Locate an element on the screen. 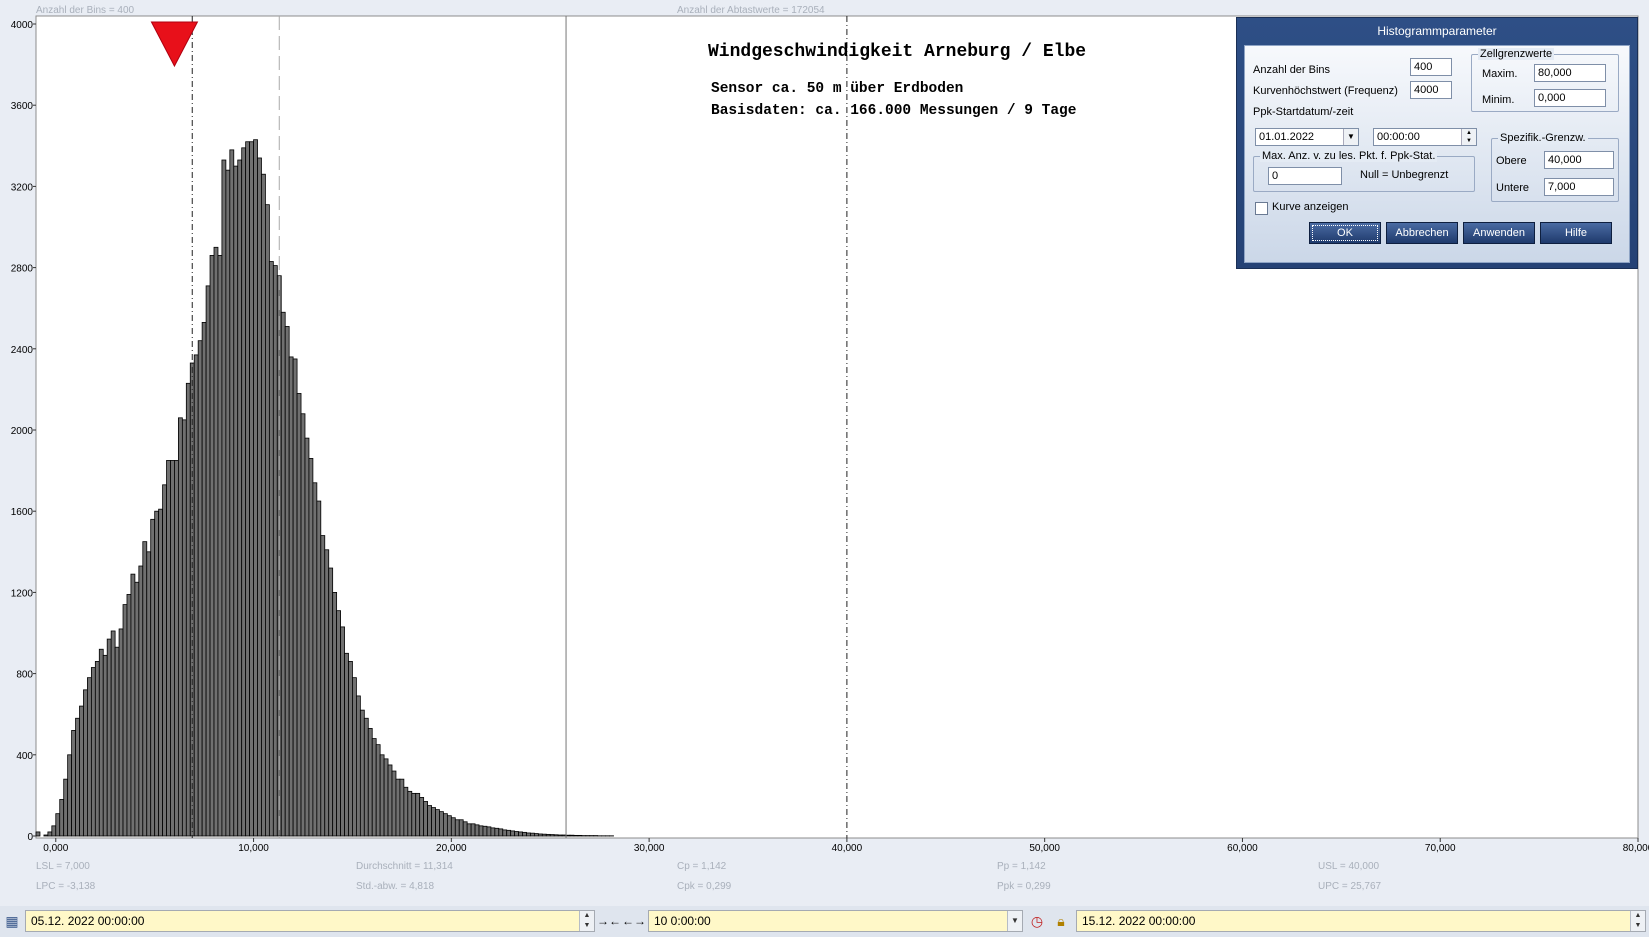 The width and height of the screenshot is (1649, 937). expand-range-icon: ←→ is located at coordinates (634, 921).